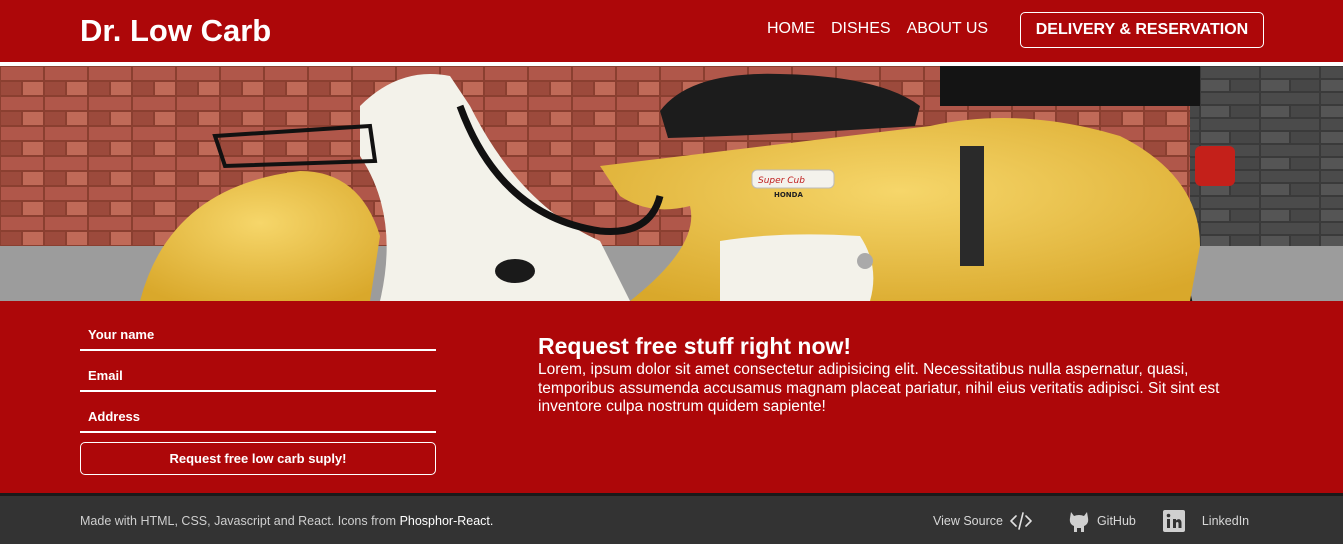 This screenshot has width=1343, height=544. I want to click on nav-dishes: DISHES, so click(861, 29).